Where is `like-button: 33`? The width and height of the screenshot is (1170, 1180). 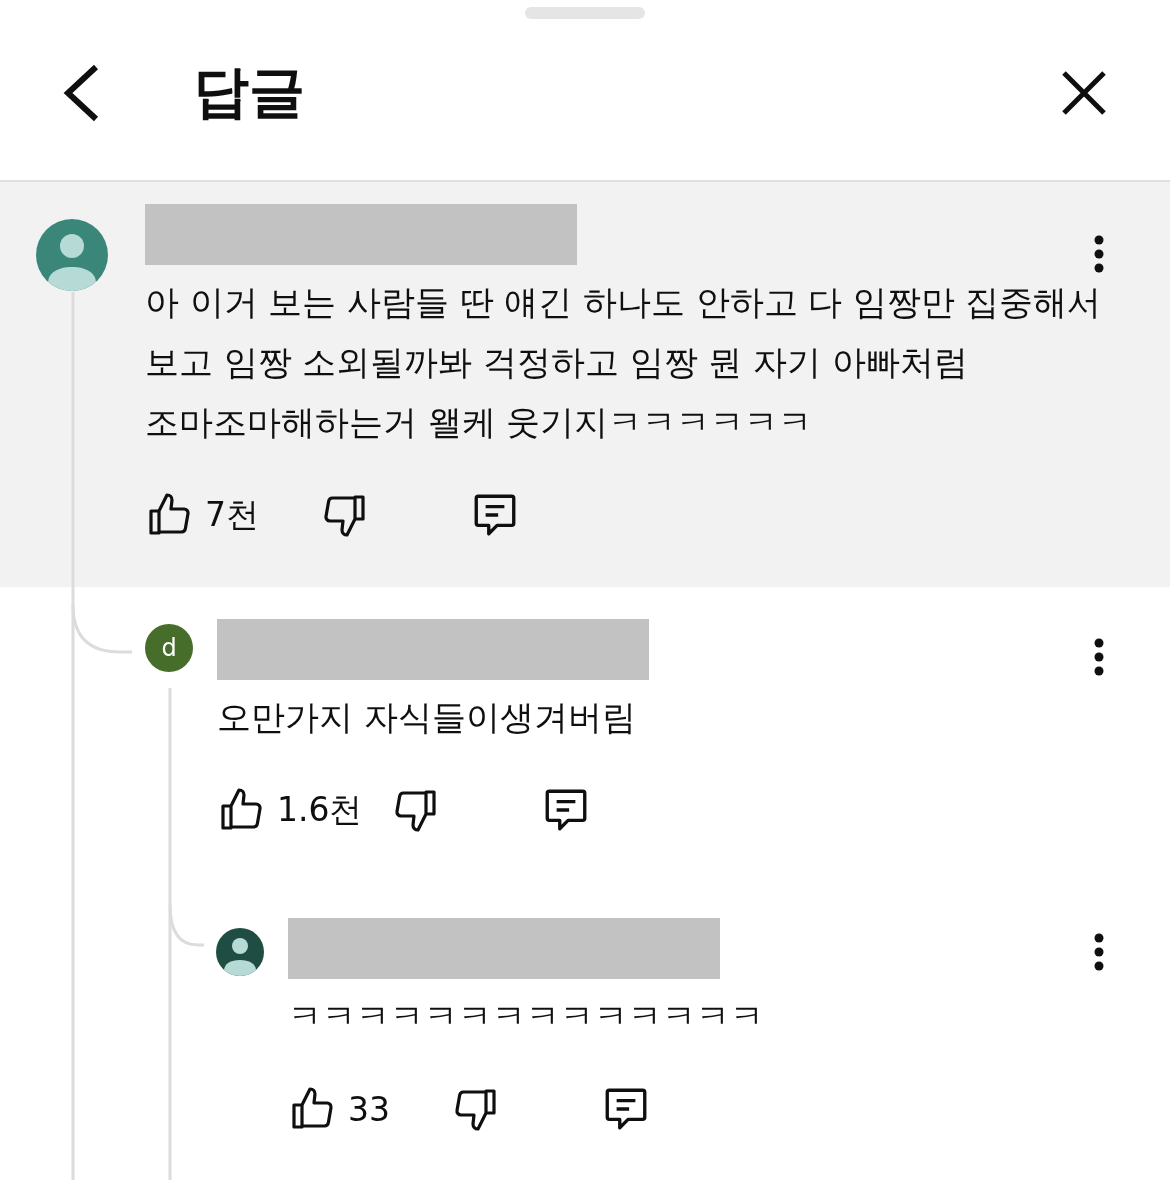 like-button: 33 is located at coordinates (339, 1109).